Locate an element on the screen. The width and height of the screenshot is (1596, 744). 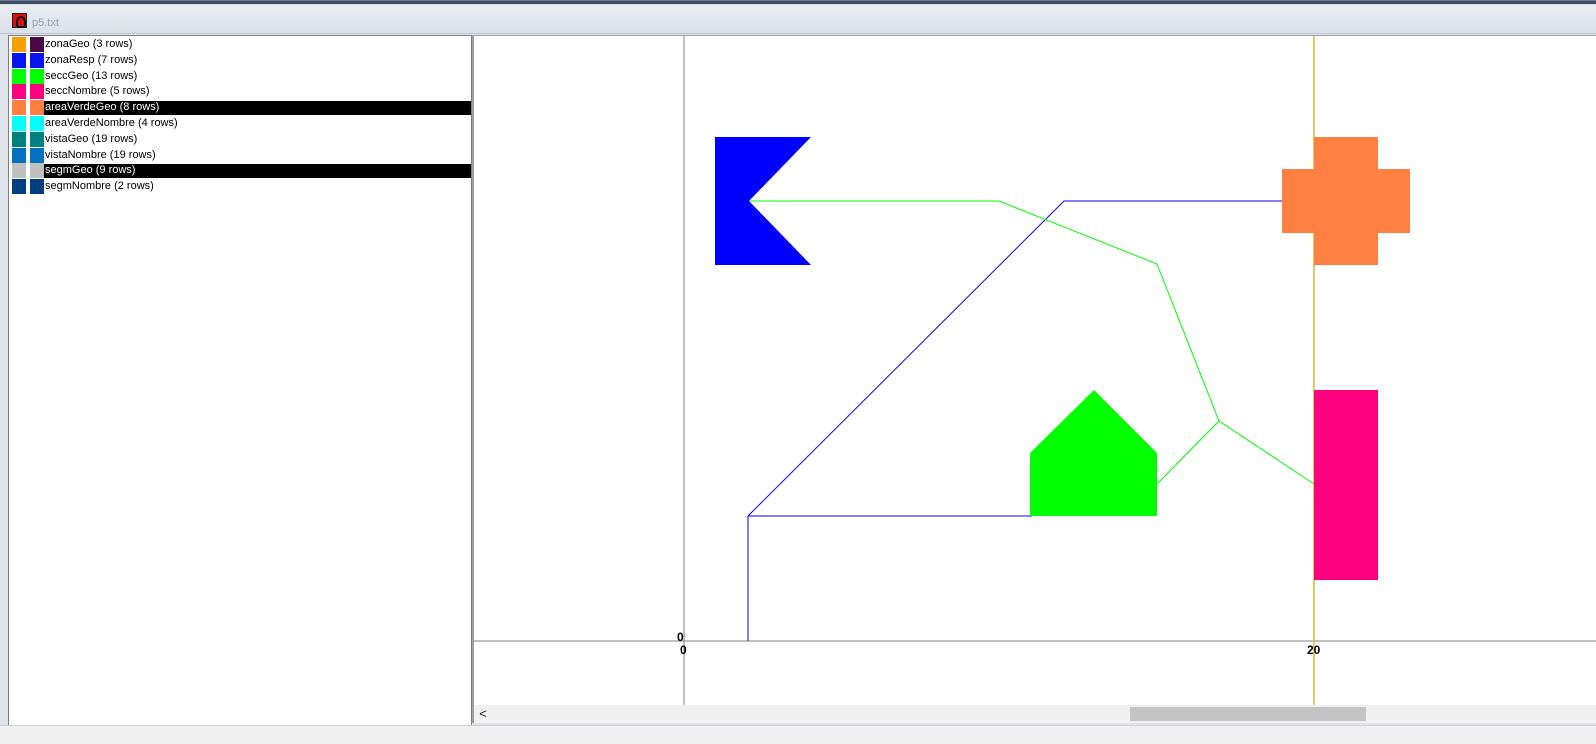
layer-label: seccNombre (5 rows) is located at coordinates (97, 92).